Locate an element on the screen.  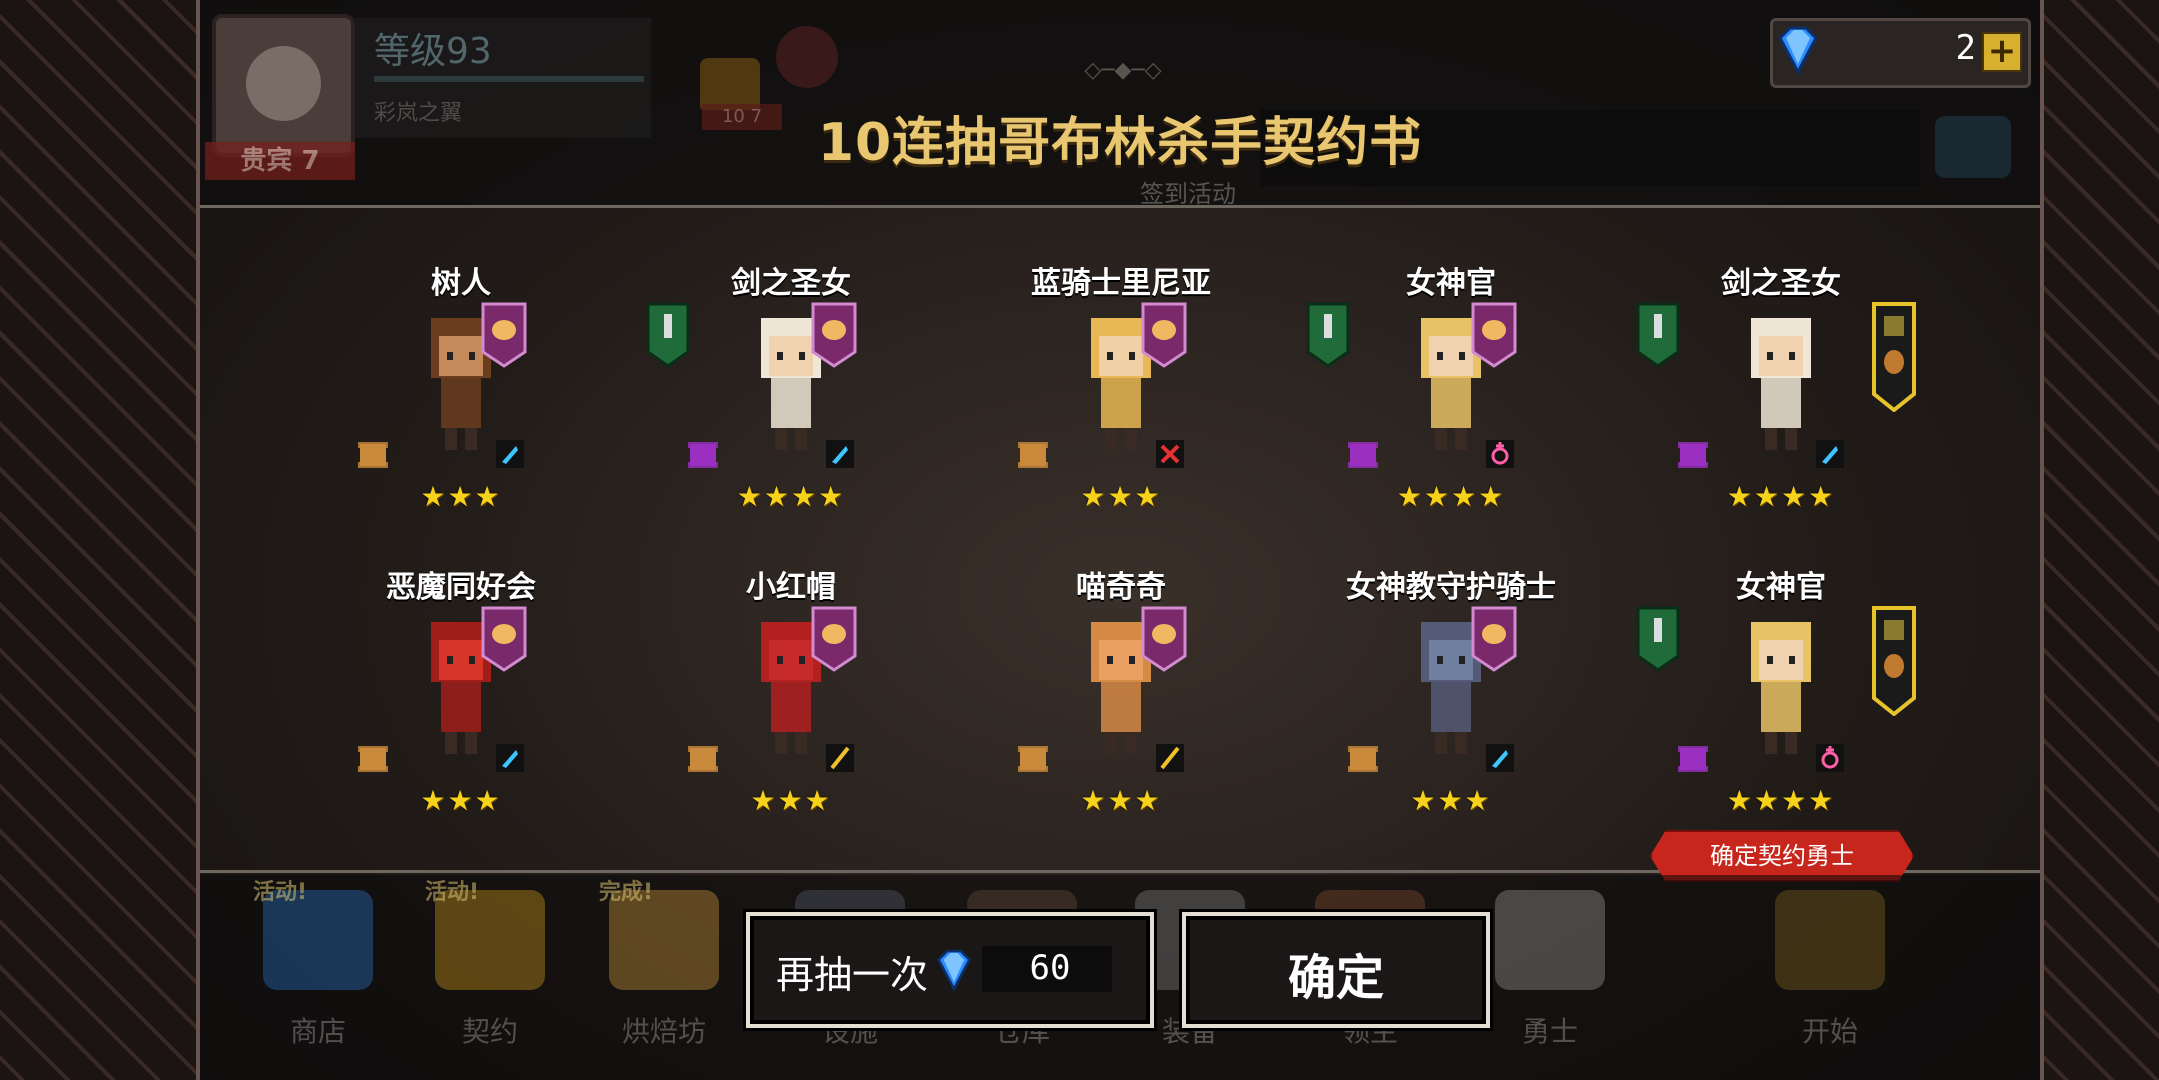
right-border-pattern is located at coordinates (2101, 540).